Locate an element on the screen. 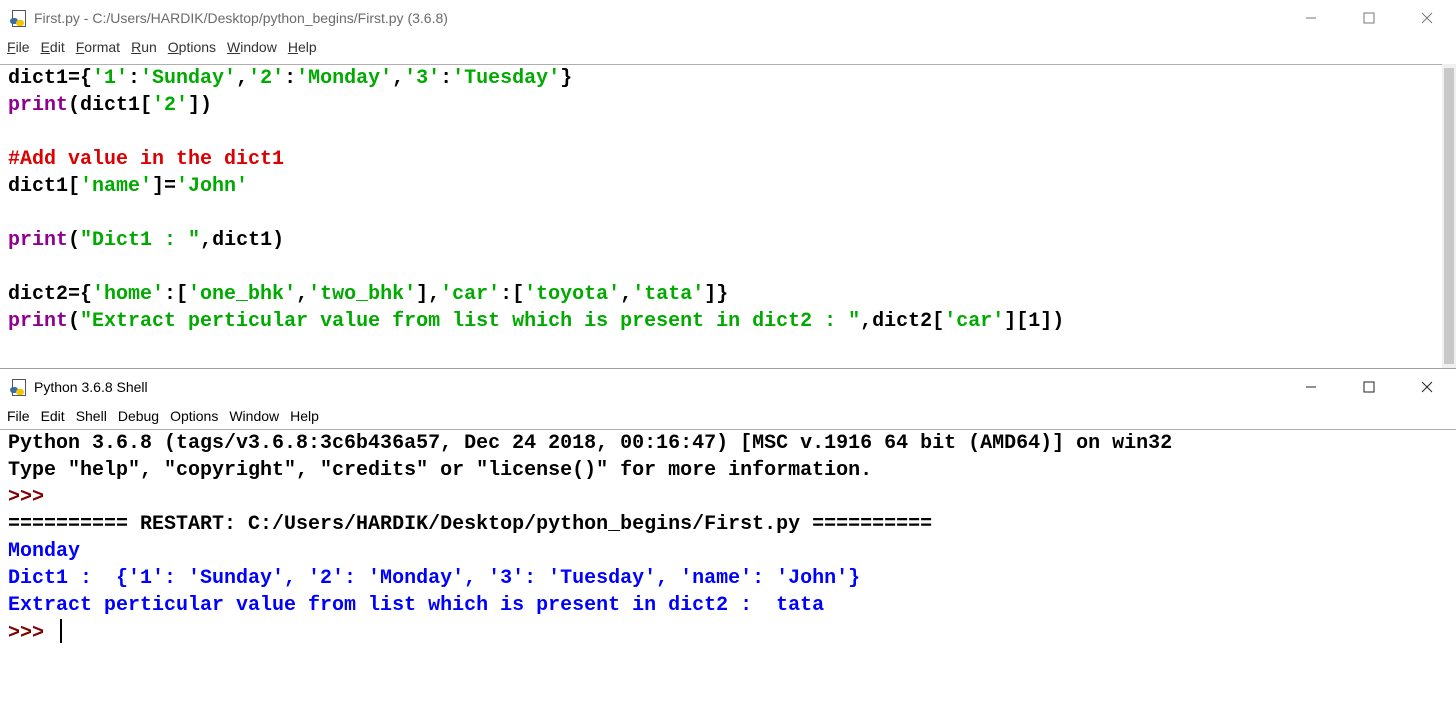  shell-menu-options: Options is located at coordinates (194, 416).